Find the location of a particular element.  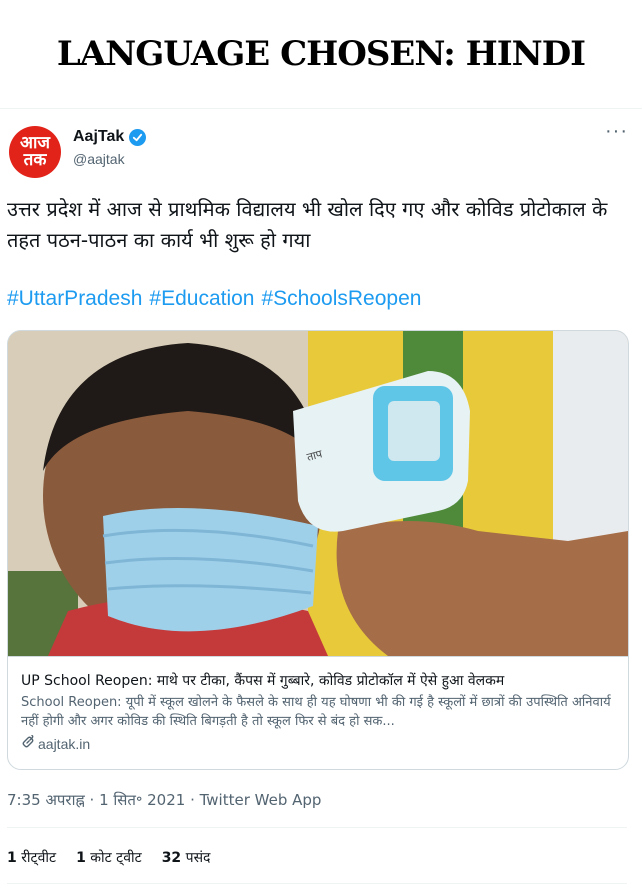

banner-title: LANGUAGE CHOSEN: HINDI is located at coordinates (321, 54).